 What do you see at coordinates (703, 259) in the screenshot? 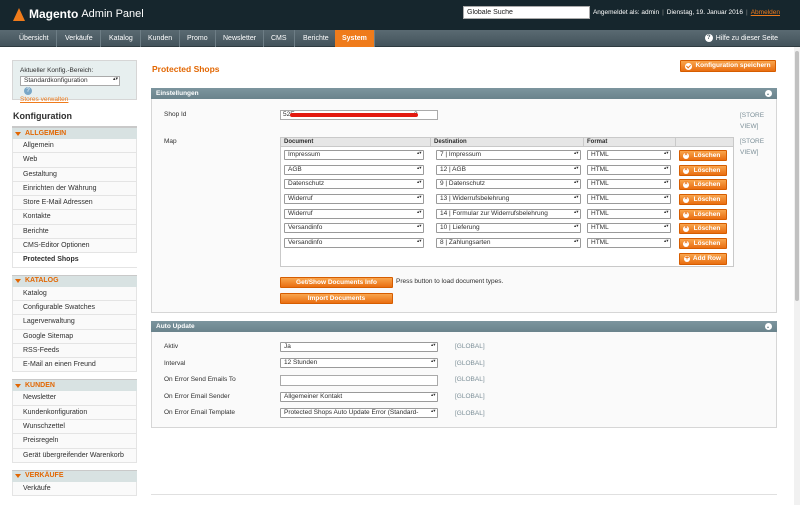
I see `add-row-button: Add Row` at bounding box center [703, 259].